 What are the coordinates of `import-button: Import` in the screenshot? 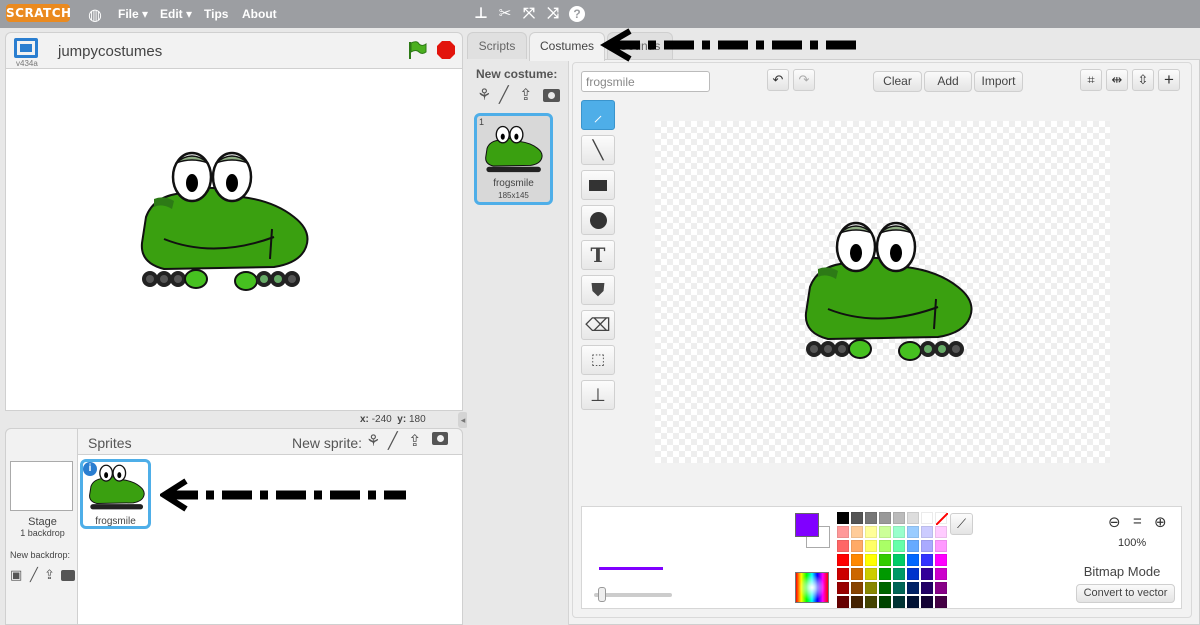 It's located at (998, 81).